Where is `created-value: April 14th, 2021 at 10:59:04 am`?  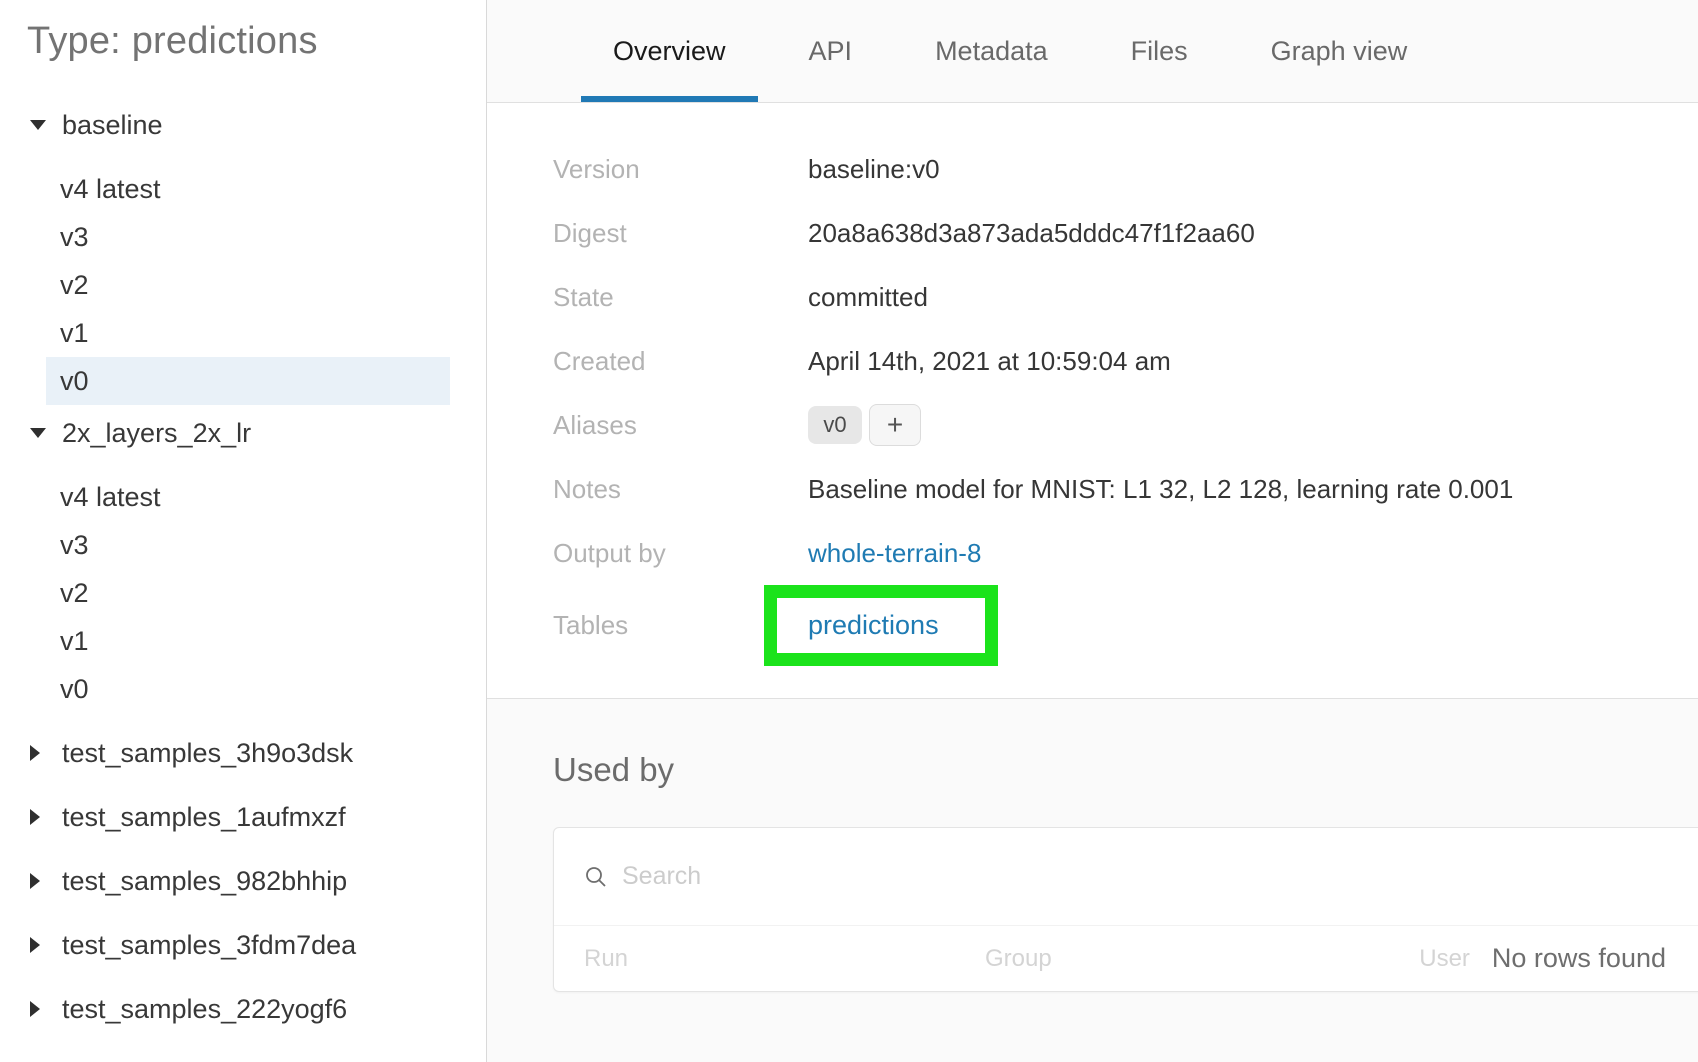
created-value: April 14th, 2021 at 10:59:04 am is located at coordinates (989, 360).